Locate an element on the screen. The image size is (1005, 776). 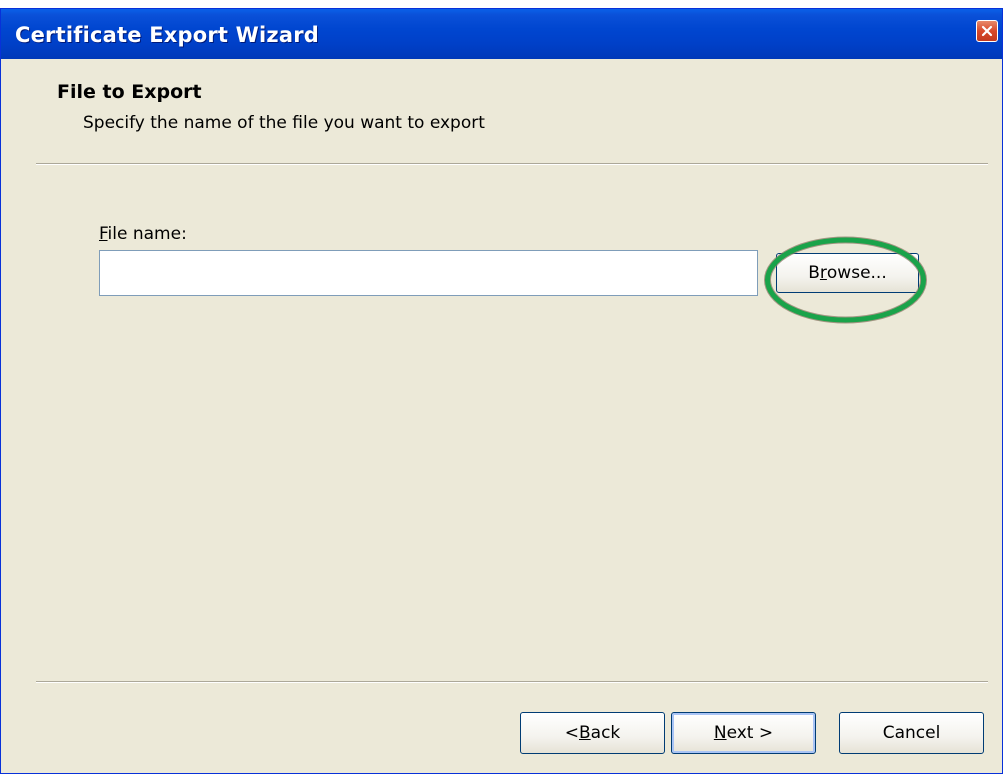
close-icon is located at coordinates (987, 31).